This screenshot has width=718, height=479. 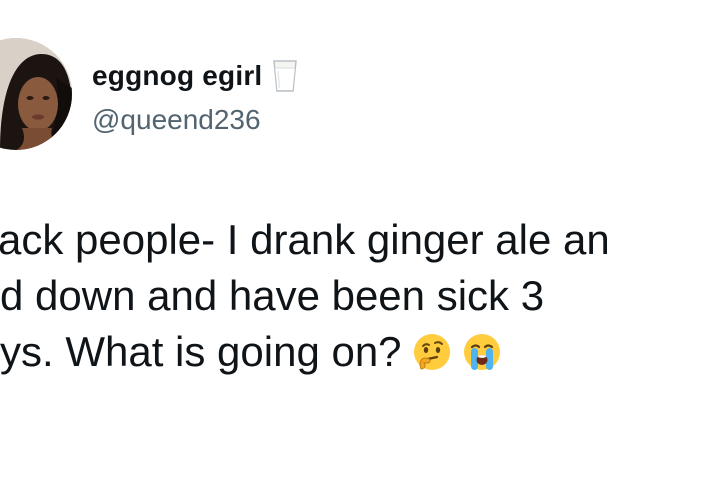 I want to click on glass-of-milk-icon, so click(x=285, y=76).